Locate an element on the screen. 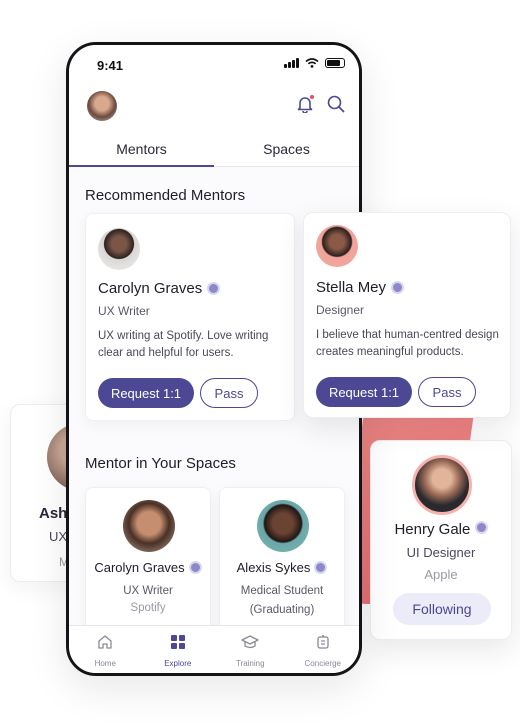 The width and height of the screenshot is (520, 724). system-icons is located at coordinates (314, 63).